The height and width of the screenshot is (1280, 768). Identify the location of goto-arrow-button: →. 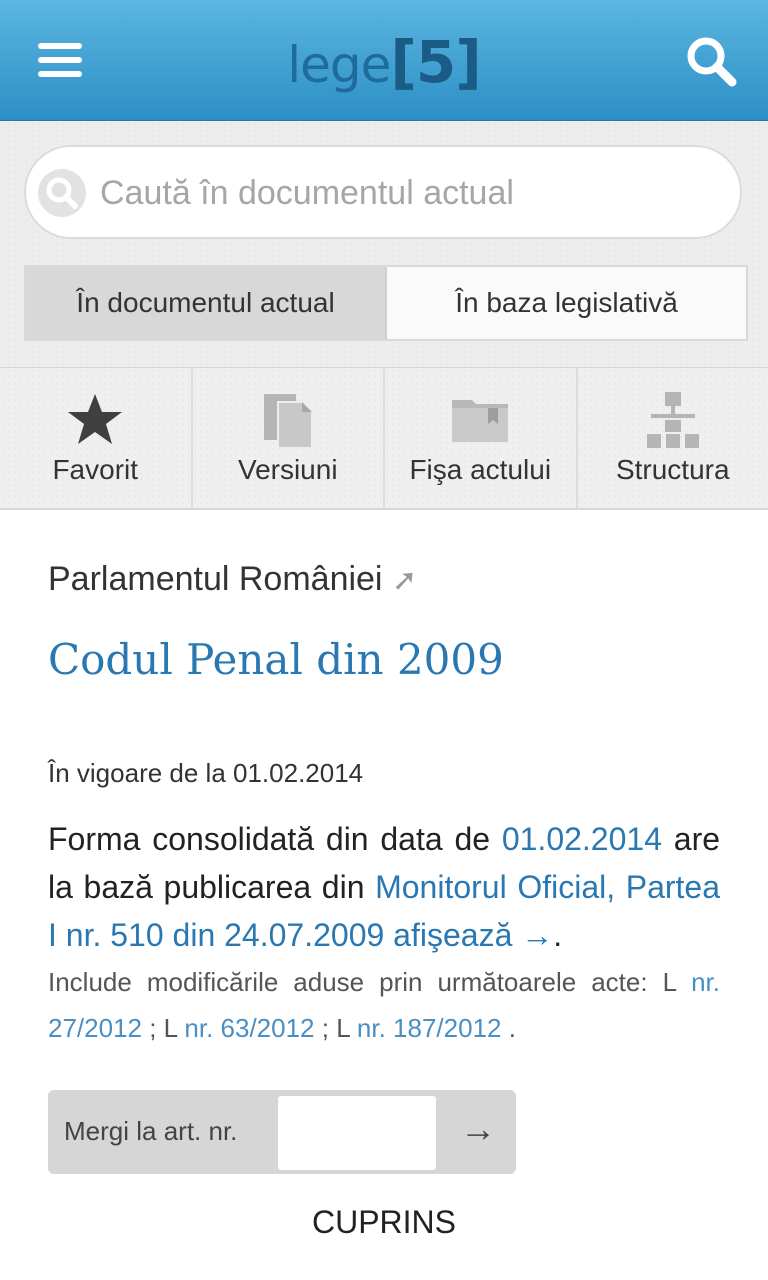
(478, 1129).